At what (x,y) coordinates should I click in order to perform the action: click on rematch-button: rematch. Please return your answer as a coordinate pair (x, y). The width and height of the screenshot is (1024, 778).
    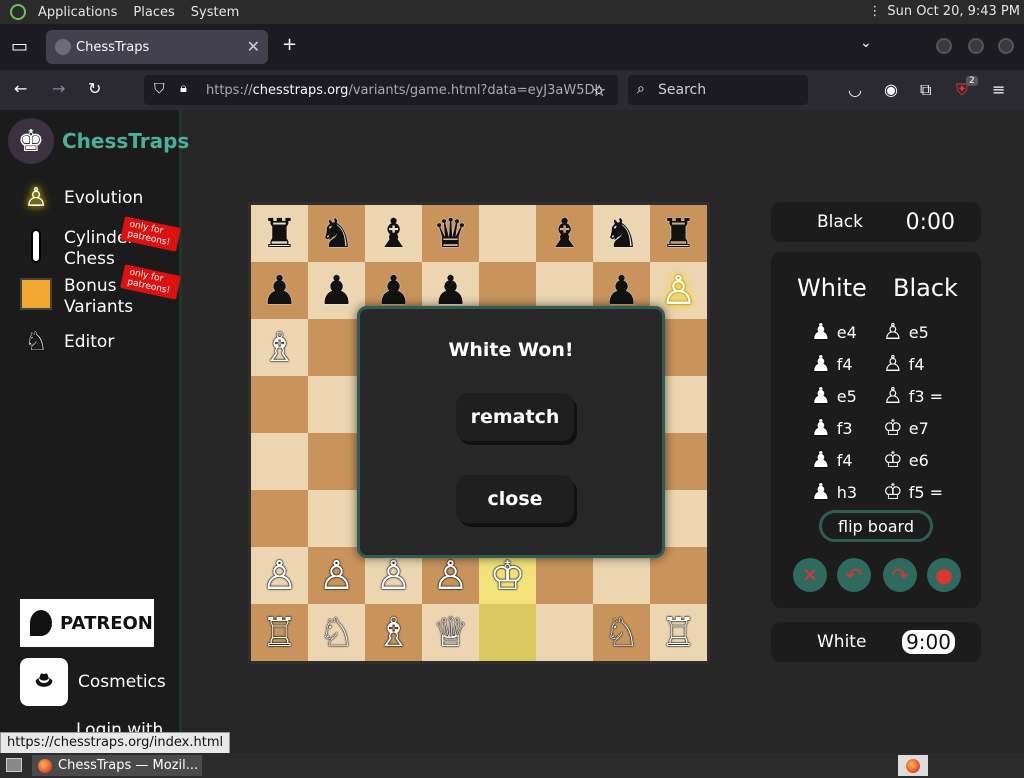
    Looking at the image, I should click on (515, 417).